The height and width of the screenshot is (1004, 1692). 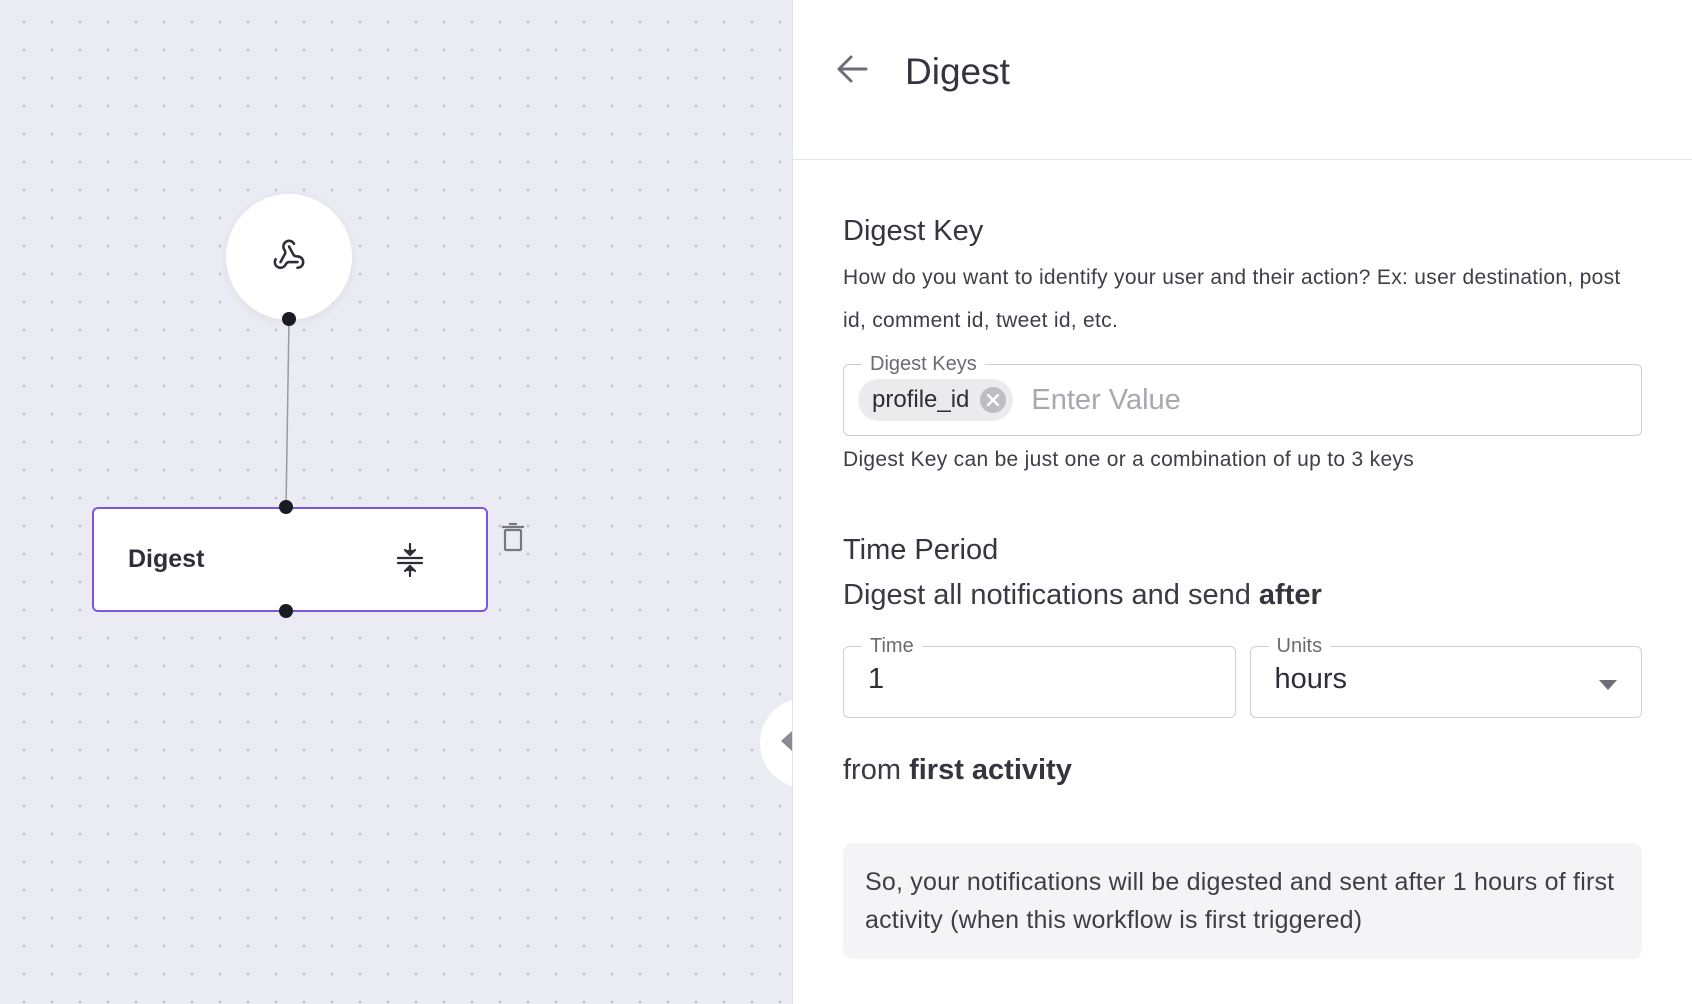 I want to click on webhook-trigger-node, so click(x=289, y=257).